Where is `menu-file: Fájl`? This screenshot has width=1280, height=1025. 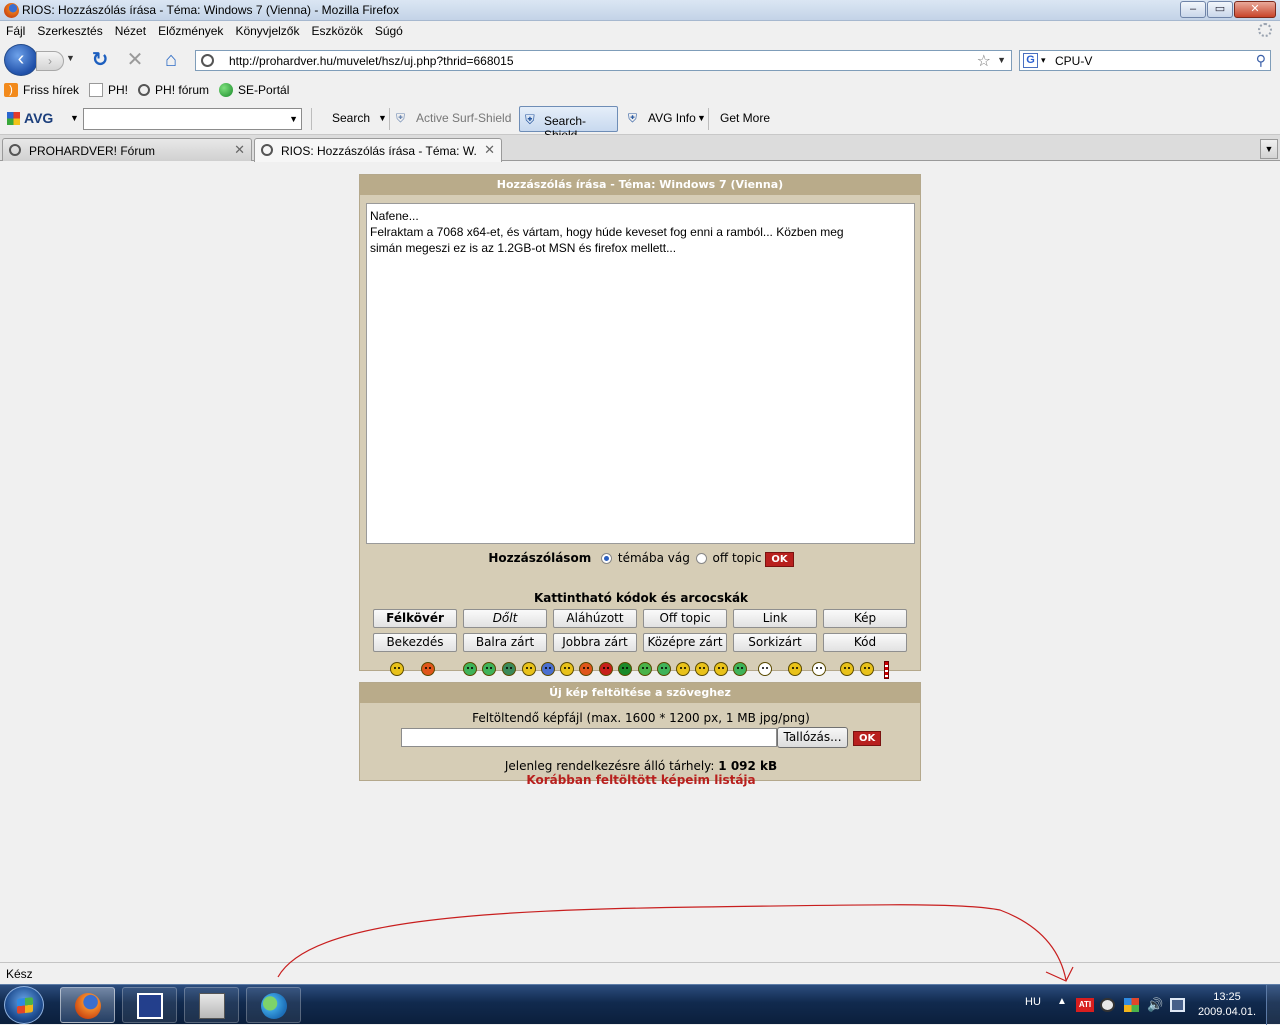
menu-file: Fájl is located at coordinates (15, 31).